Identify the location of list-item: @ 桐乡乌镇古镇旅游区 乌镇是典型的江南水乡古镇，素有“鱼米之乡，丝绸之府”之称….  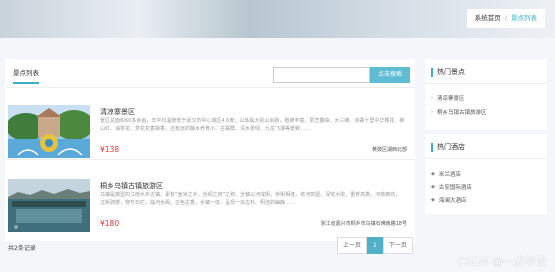
(209, 206).